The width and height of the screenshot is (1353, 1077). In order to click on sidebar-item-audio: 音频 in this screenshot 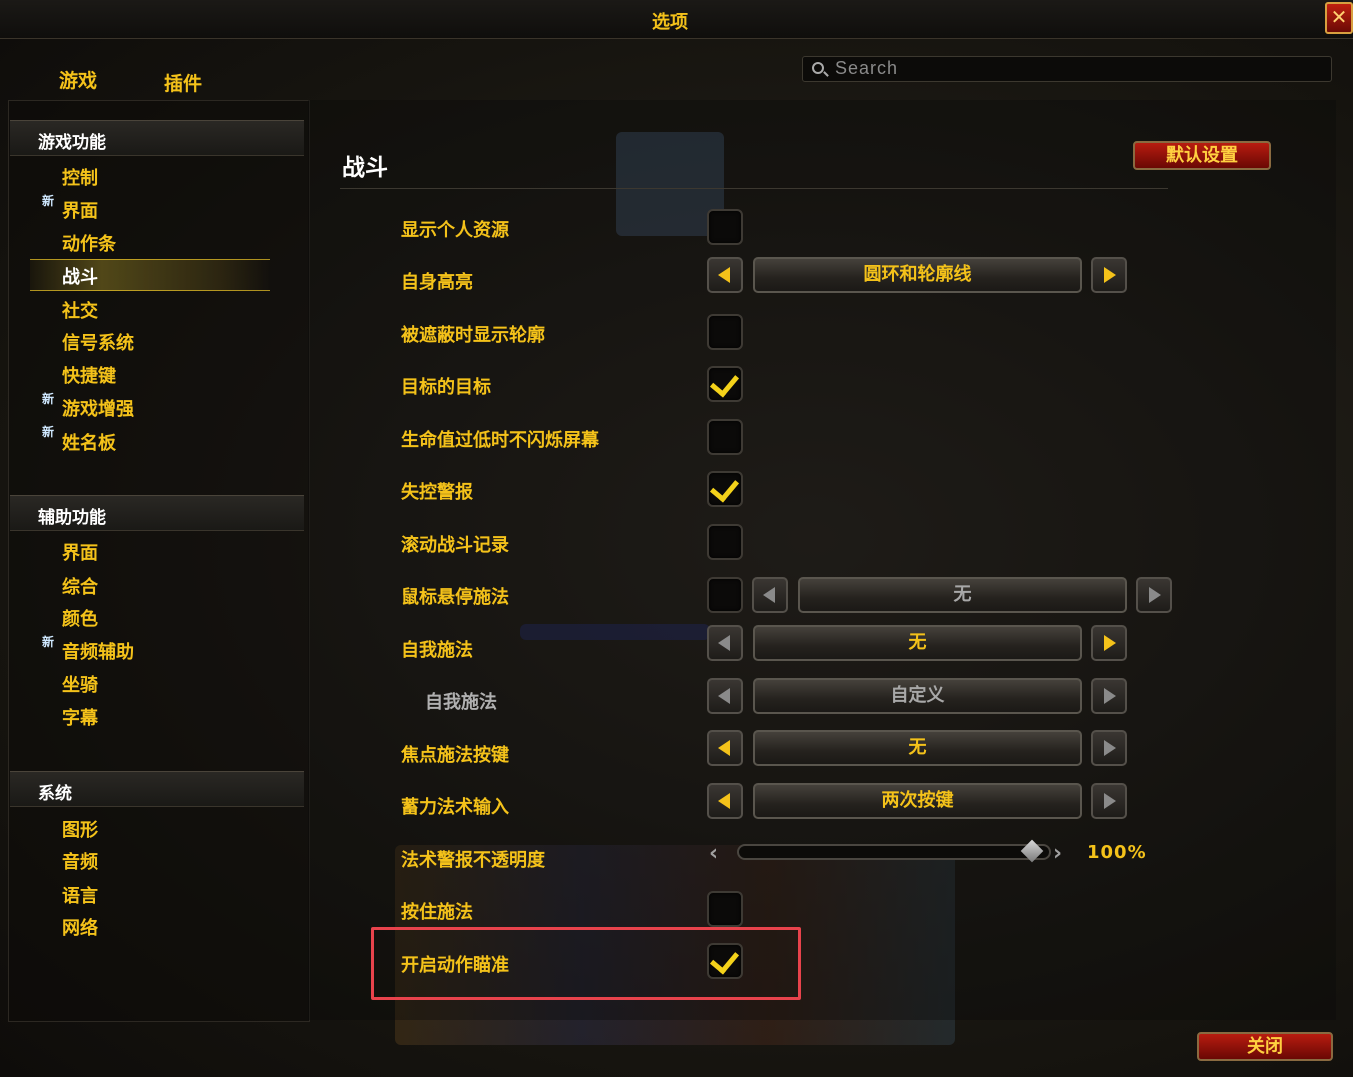, I will do `click(80, 861)`.